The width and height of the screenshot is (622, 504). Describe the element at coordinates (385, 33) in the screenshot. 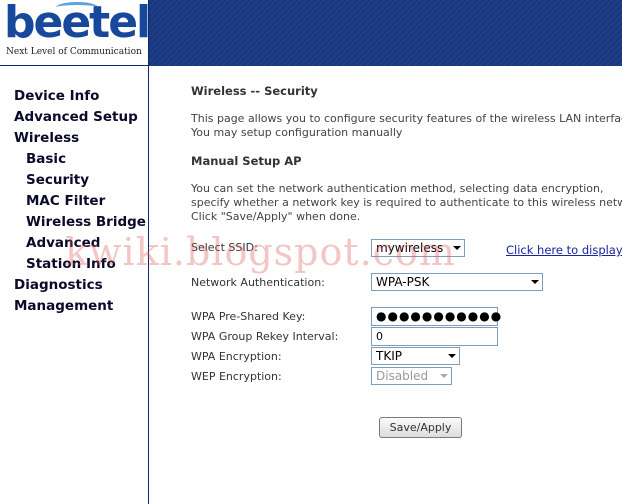

I see `header-banner` at that location.